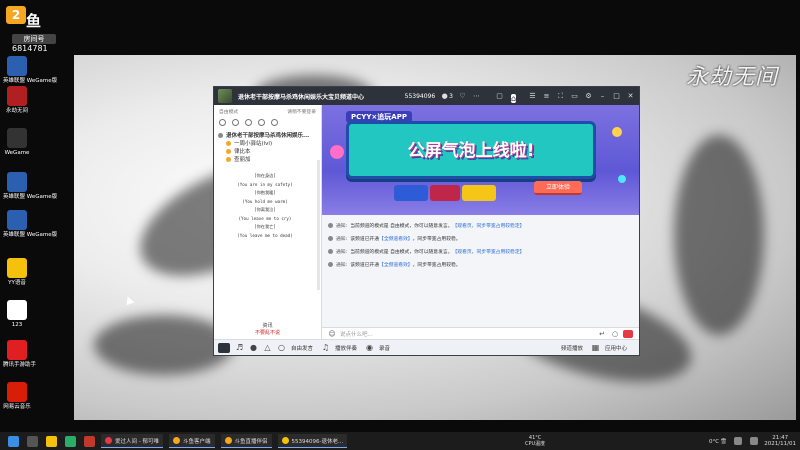 The height and width of the screenshot is (450, 800). I want to click on free-talk-label: 自由发言, so click(302, 348).